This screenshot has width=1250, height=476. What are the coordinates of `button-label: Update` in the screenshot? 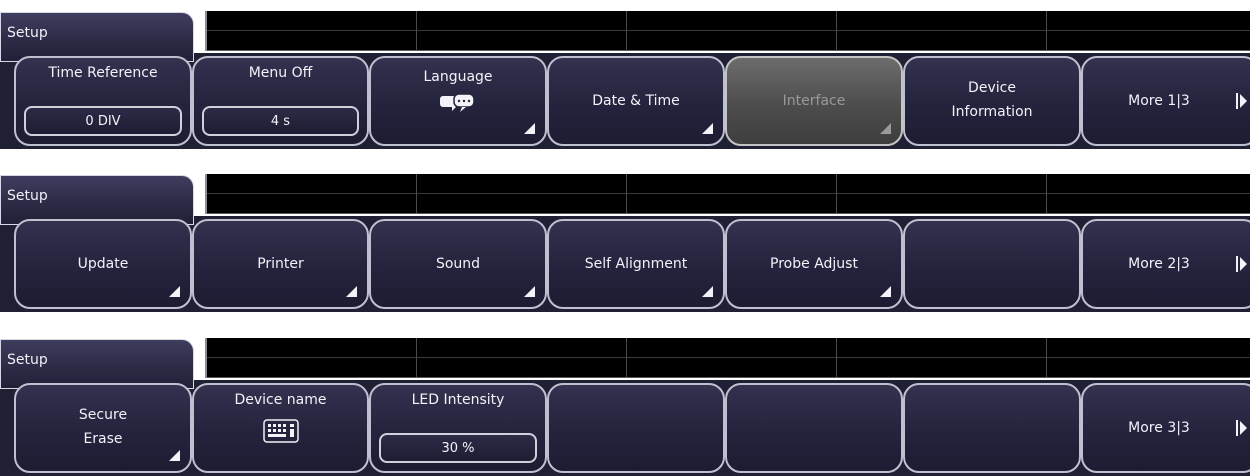 It's located at (103, 264).